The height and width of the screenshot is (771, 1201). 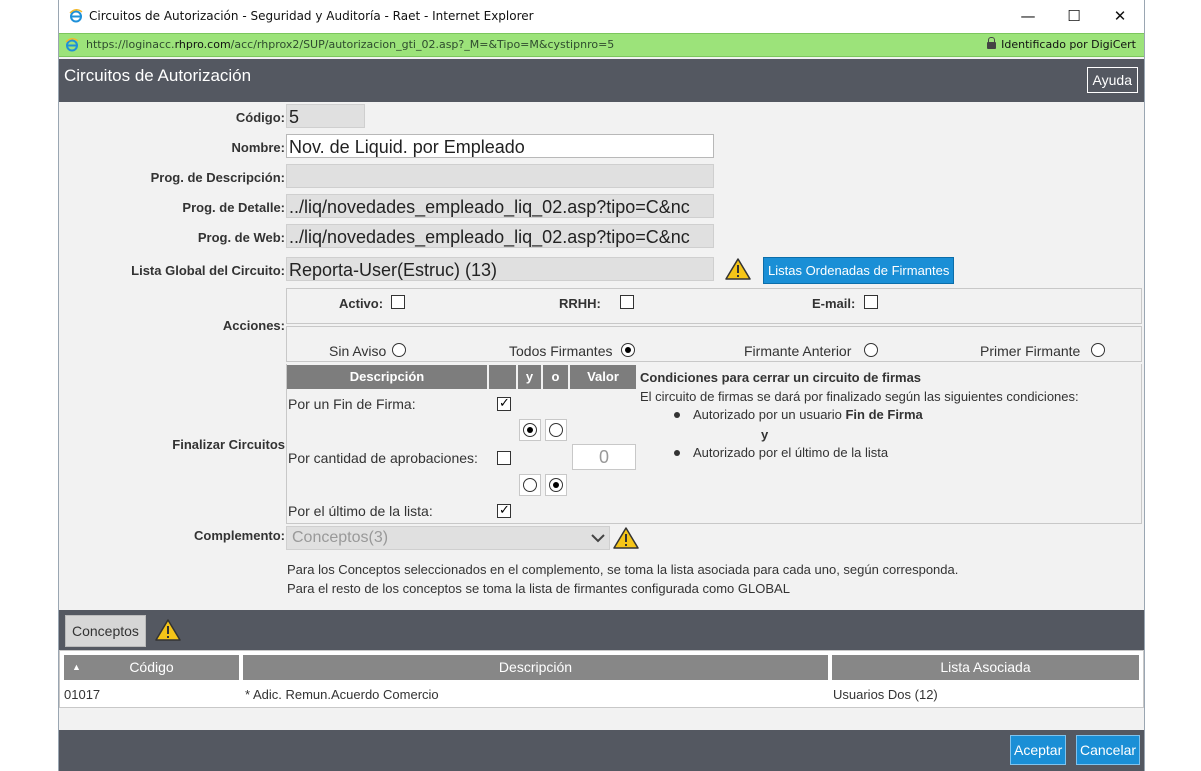 What do you see at coordinates (601, 80) in the screenshot?
I see `page-header: Circuitos de Autorización Ayuda` at bounding box center [601, 80].